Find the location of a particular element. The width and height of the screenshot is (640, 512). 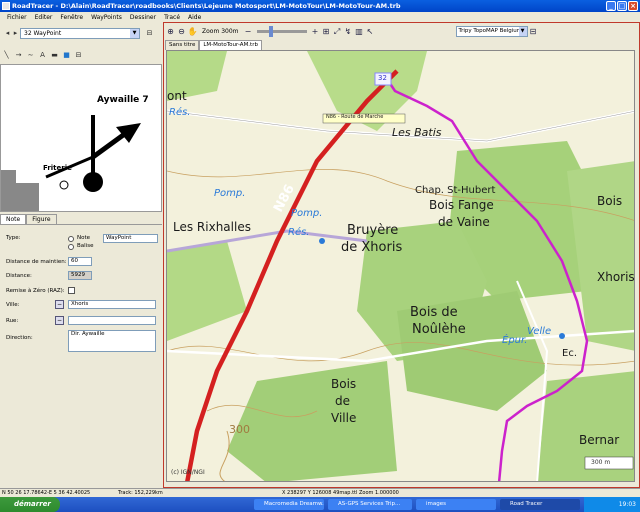

waypoint-number: 32 is located at coordinates (382, 78).